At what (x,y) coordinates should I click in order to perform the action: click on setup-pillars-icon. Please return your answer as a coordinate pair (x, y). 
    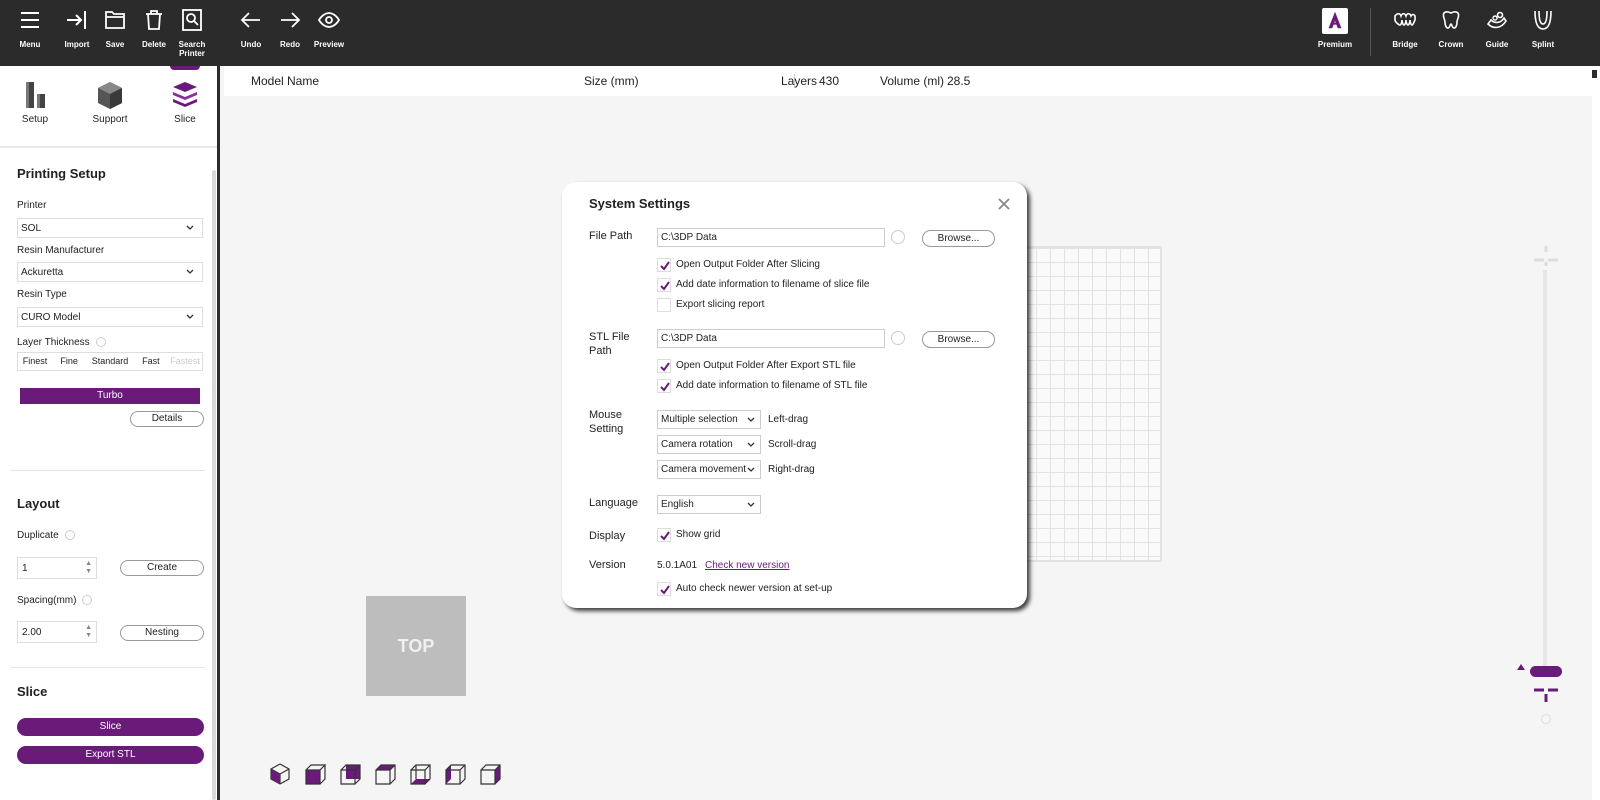
    Looking at the image, I should click on (35, 95).